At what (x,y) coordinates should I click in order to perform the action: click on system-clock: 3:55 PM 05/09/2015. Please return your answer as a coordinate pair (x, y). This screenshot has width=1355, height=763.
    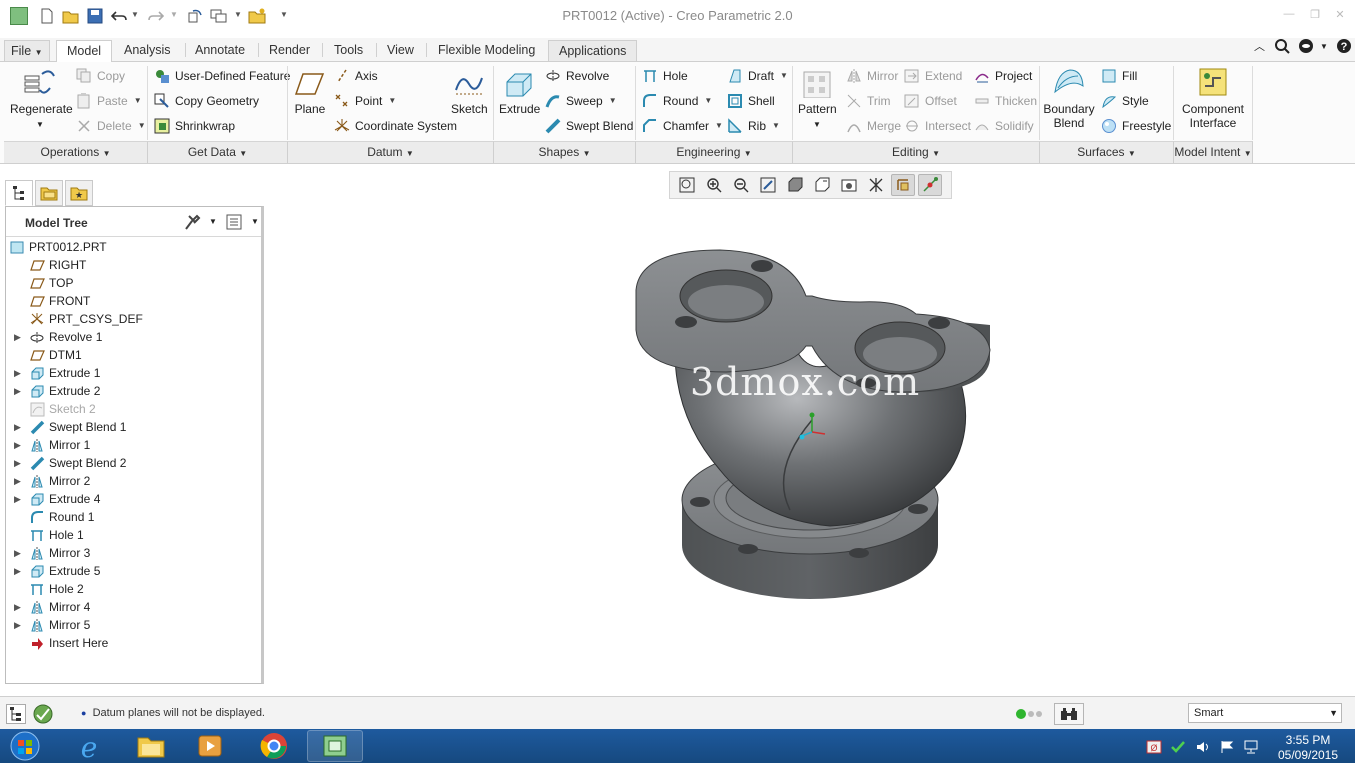
    Looking at the image, I should click on (1308, 748).